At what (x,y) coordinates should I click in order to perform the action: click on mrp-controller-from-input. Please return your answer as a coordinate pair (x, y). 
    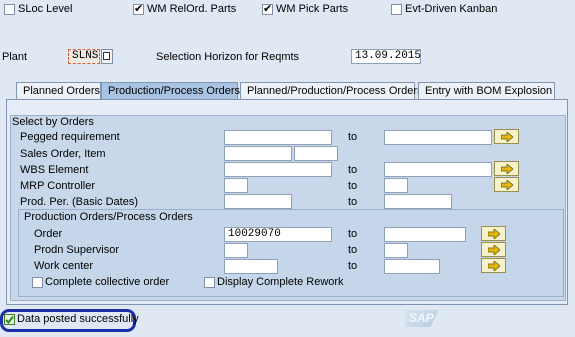
    Looking at the image, I should click on (236, 185).